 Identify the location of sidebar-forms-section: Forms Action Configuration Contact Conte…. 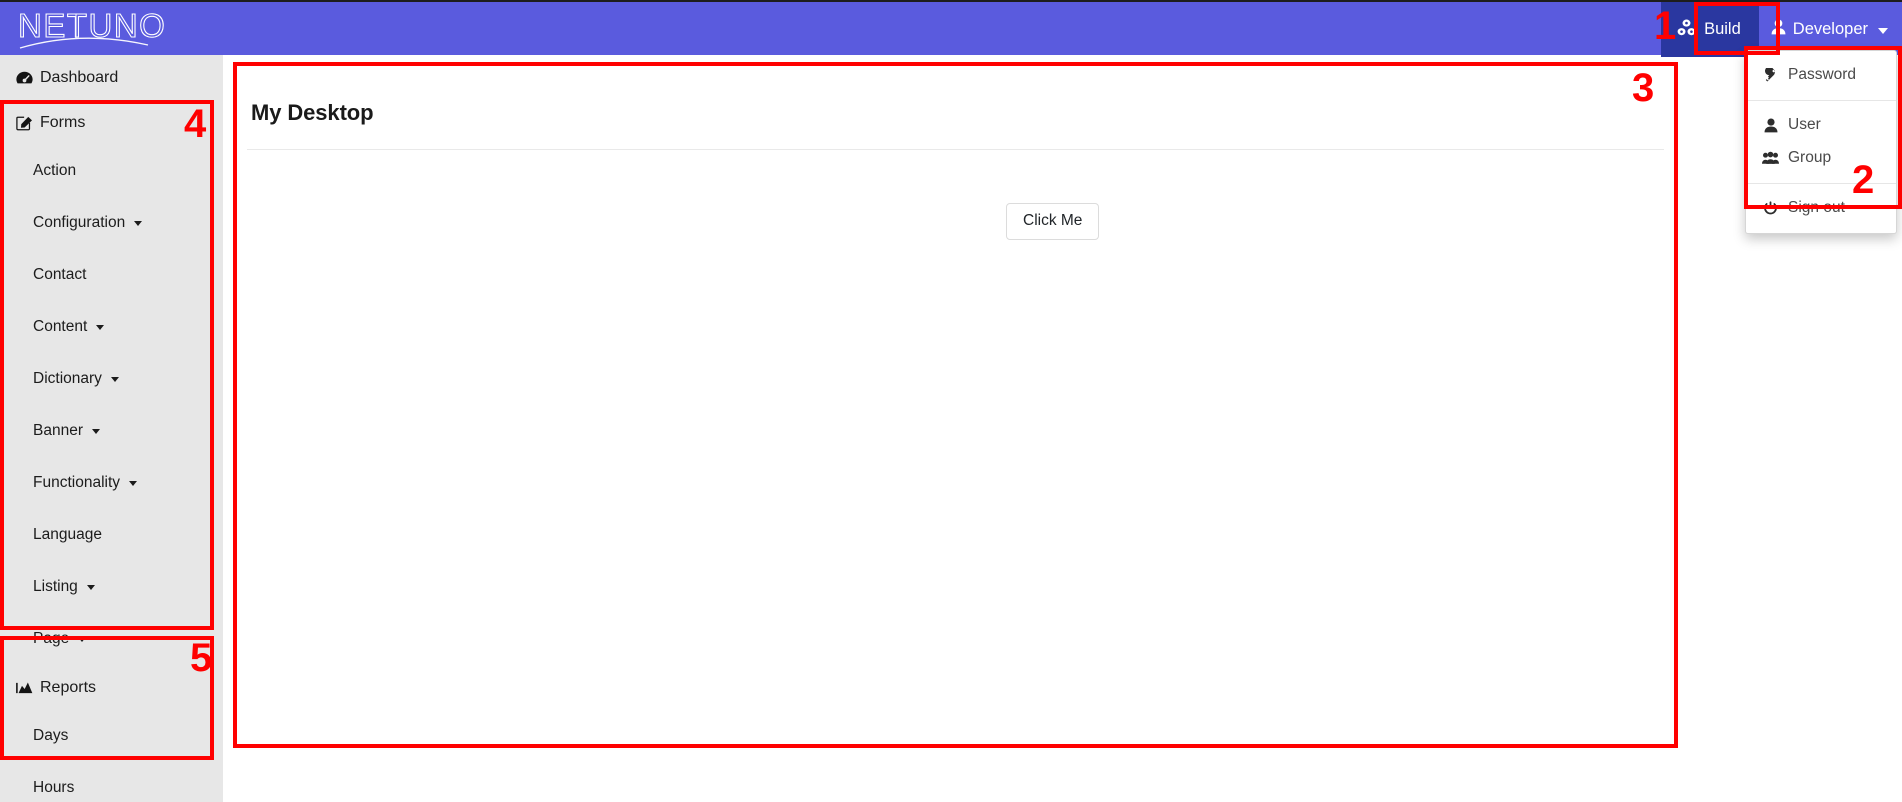
(111, 382).